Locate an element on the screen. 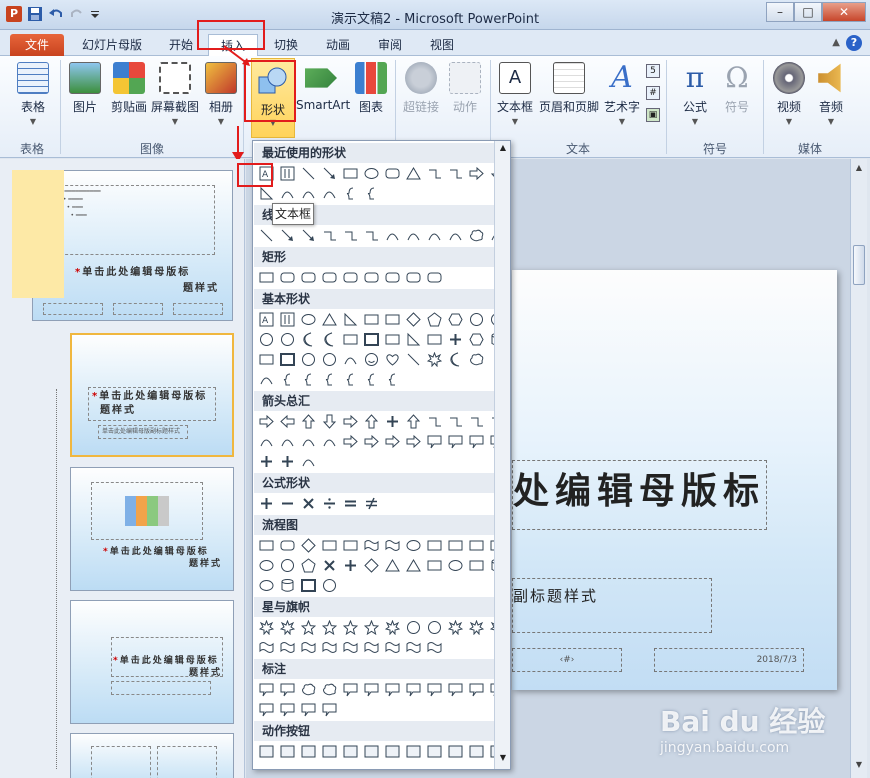 The height and width of the screenshot is (778, 870). layout-thumbnail-content: *单击此处编辑母版标 题样式 is located at coordinates (152, 529).